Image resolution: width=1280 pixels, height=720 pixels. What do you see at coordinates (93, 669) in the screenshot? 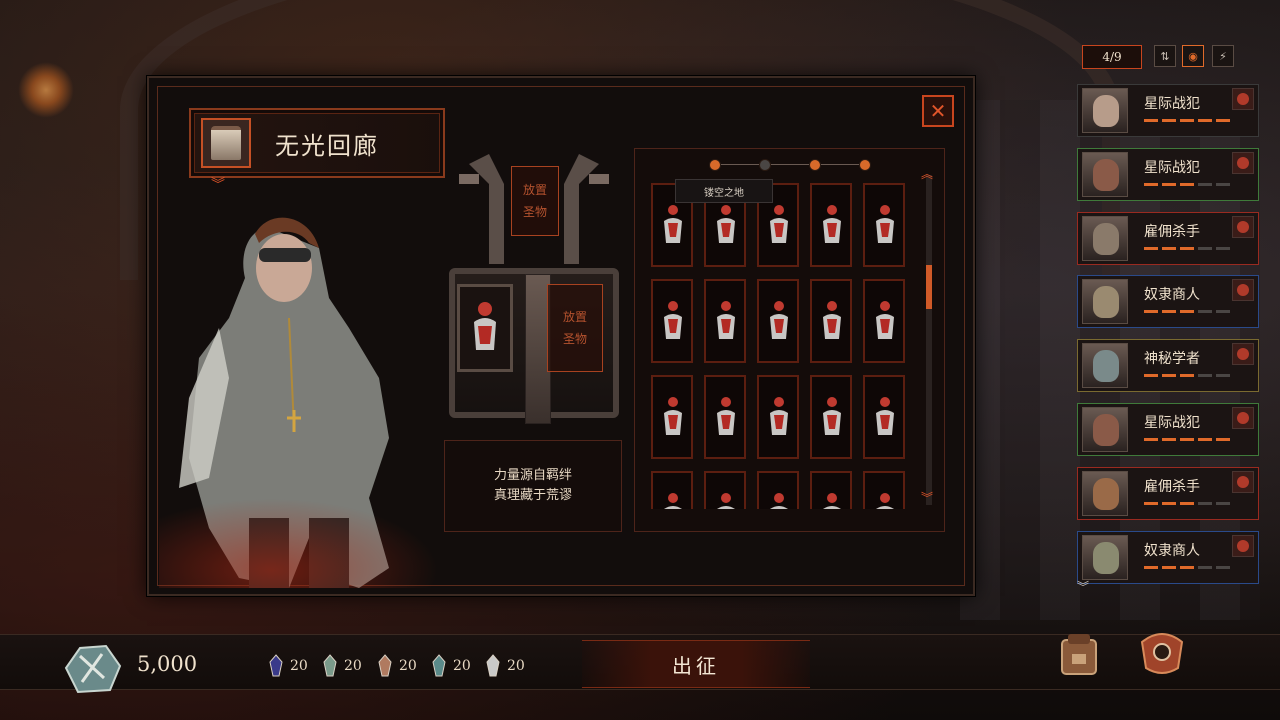
I see `currency-relic-icon` at bounding box center [93, 669].